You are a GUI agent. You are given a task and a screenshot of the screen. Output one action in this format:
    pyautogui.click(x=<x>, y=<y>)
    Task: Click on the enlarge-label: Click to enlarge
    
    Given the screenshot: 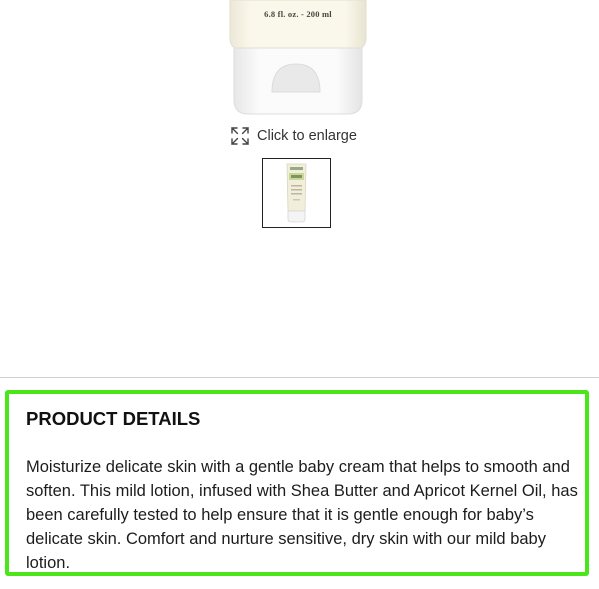 What is the action you would take?
    pyautogui.click(x=307, y=136)
    